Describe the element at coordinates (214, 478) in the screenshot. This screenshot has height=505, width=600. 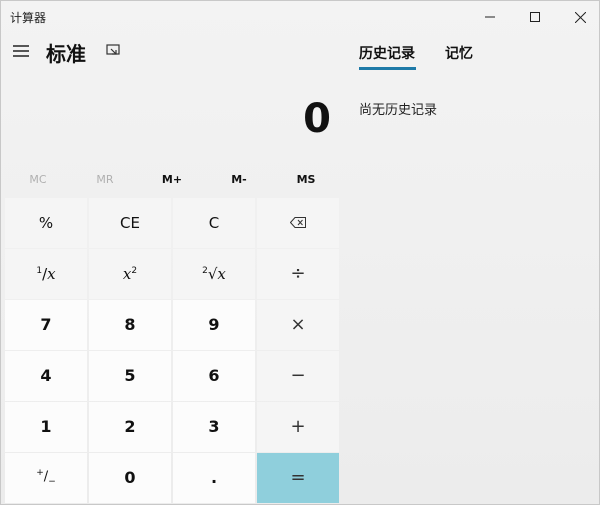
I see `decimal-button: .` at that location.